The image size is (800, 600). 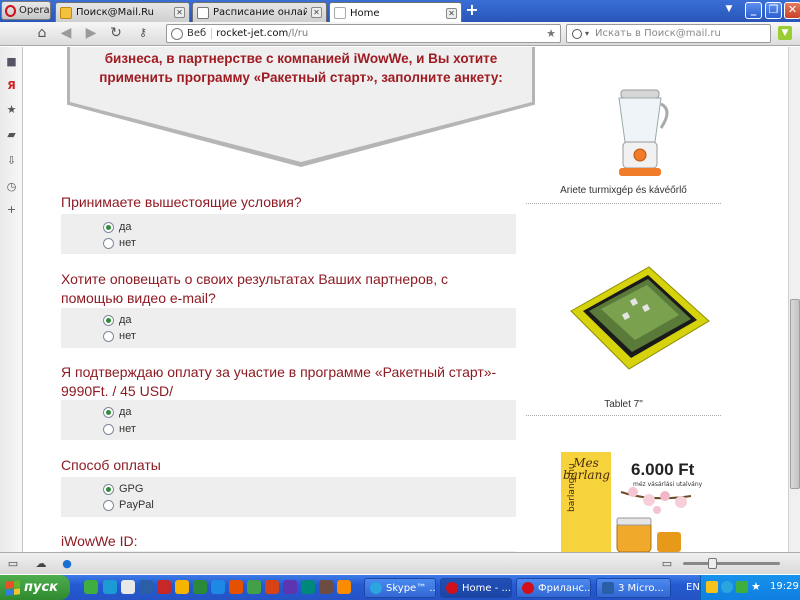 What do you see at coordinates (773, 10) in the screenshot?
I see `restore-button: ❐` at bounding box center [773, 10].